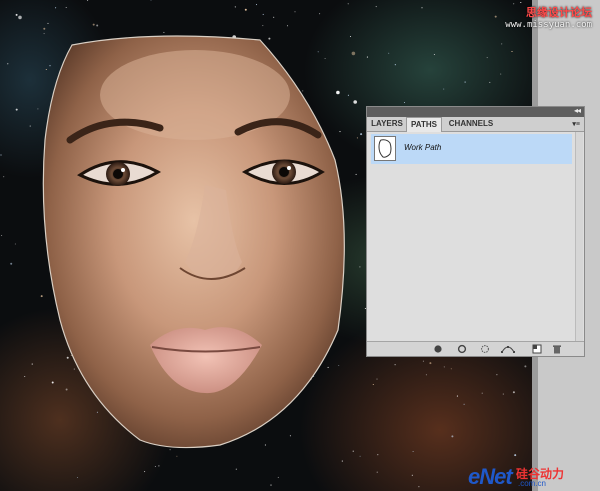  What do you see at coordinates (532, 483) in the screenshot?
I see `watermark-logo-url: .com.cn` at bounding box center [532, 483].